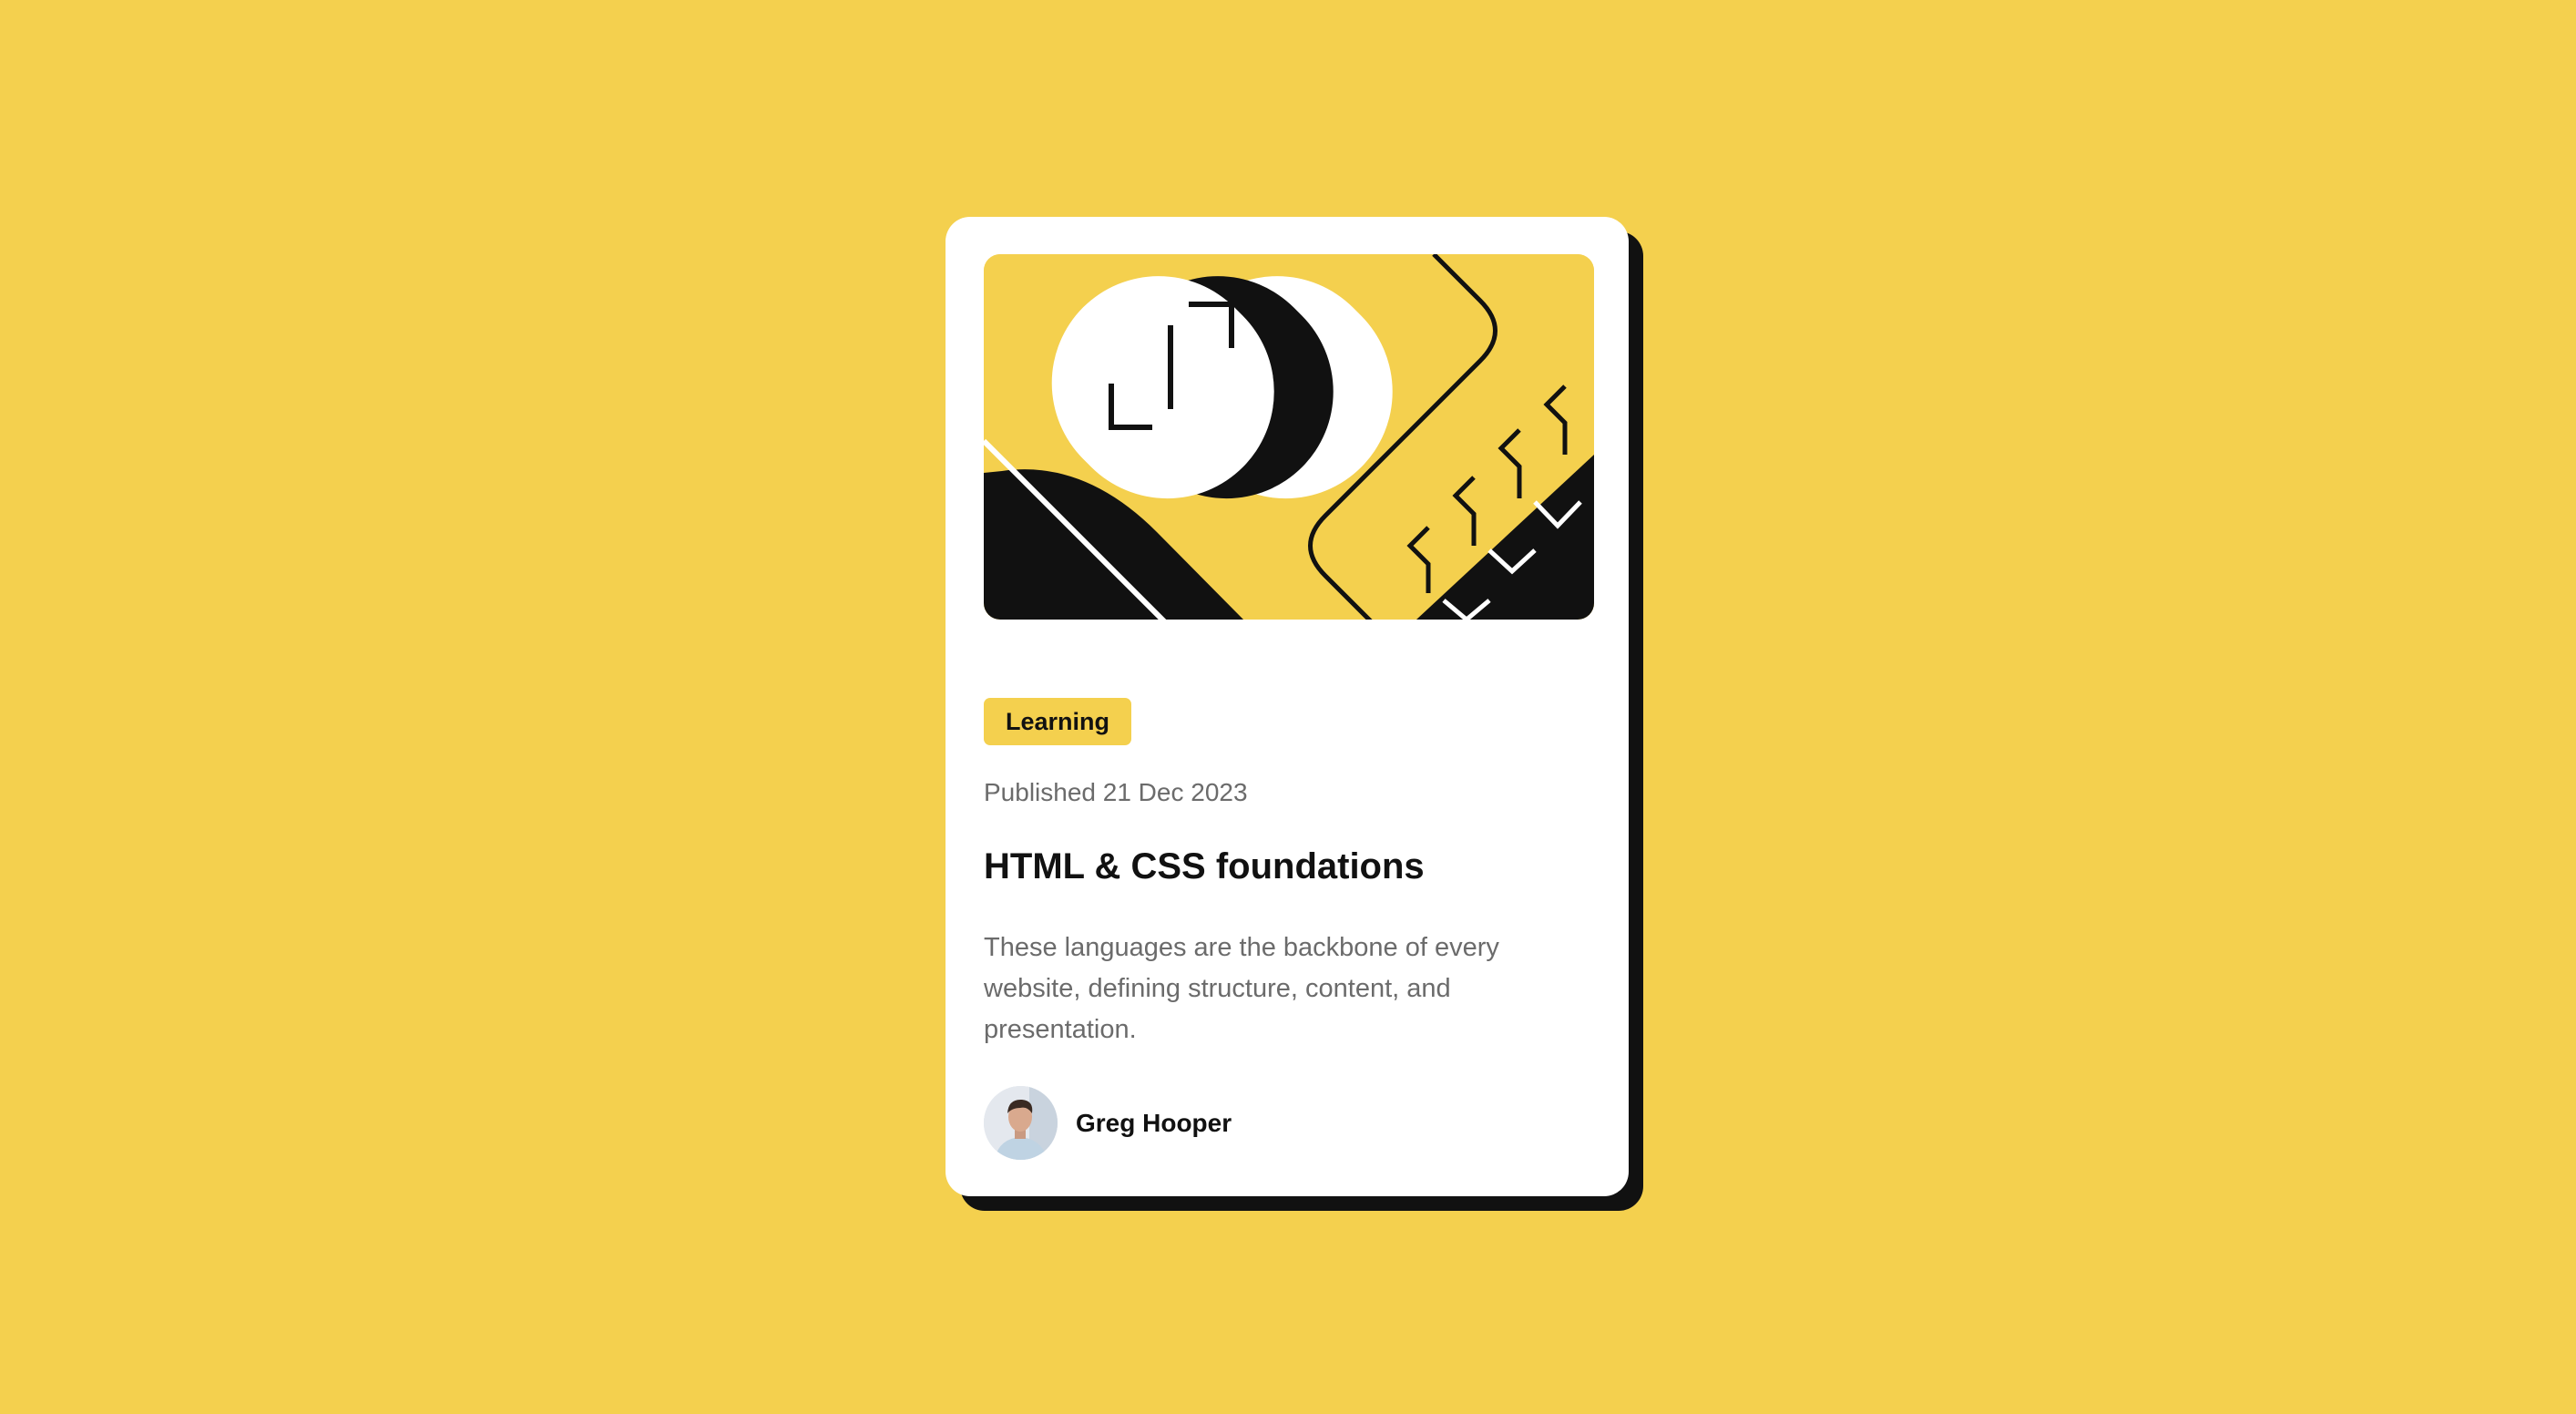 The image size is (2576, 1414). Describe the element at coordinates (1116, 792) in the screenshot. I see `published-date: Published 21 Dec 2023` at that location.